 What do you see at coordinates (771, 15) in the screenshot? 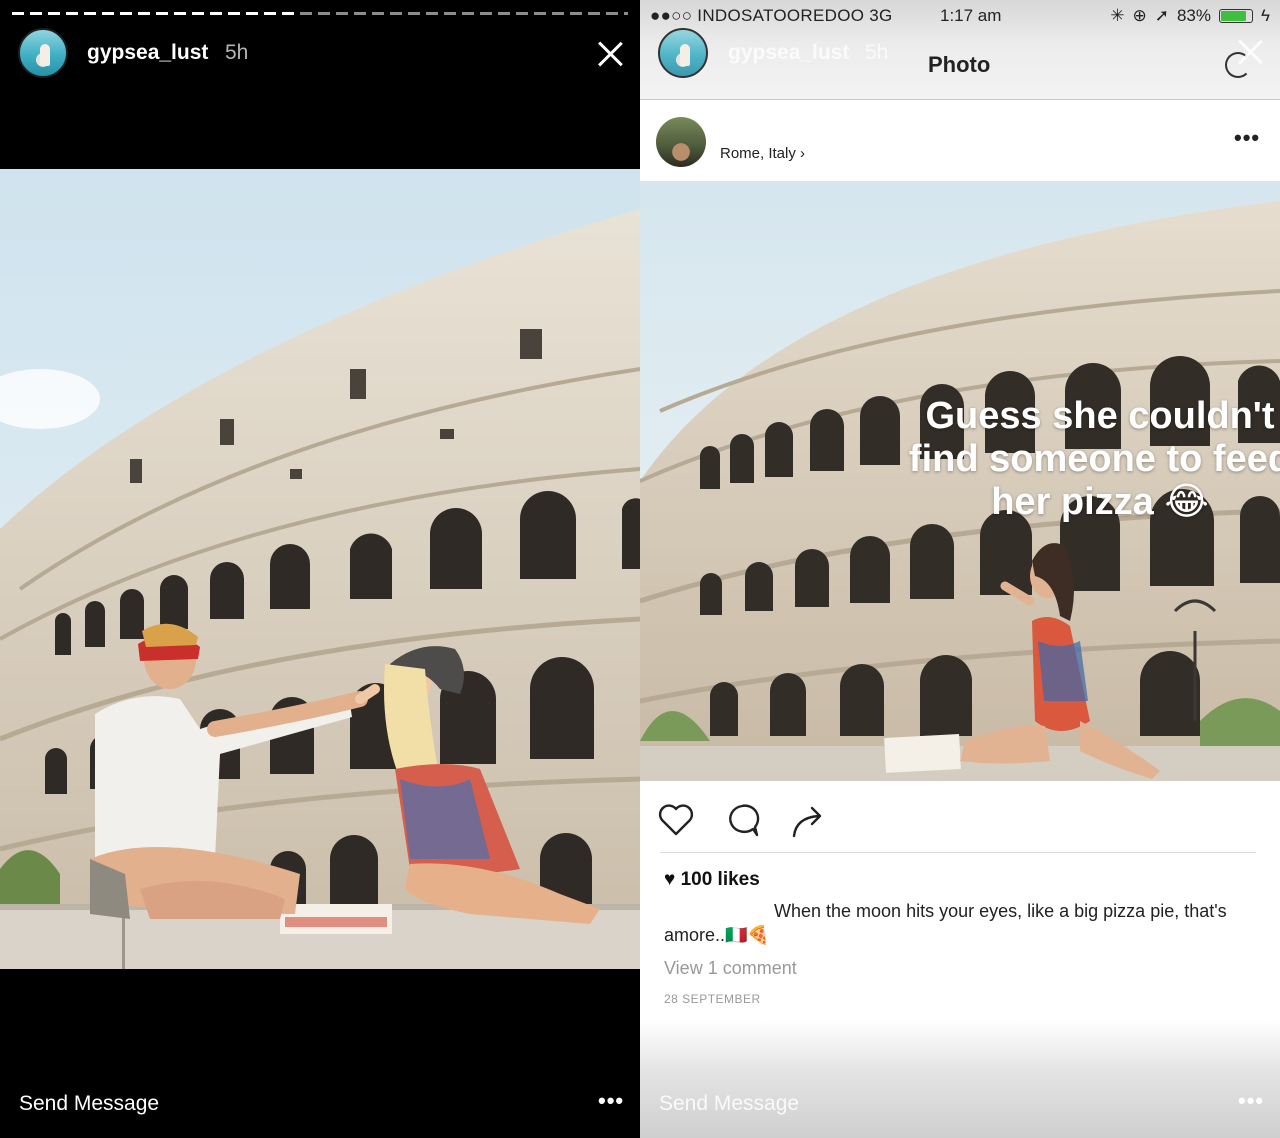
I see `carrier-name: ●●○○ INDOSATOOREDOO 3G` at bounding box center [771, 15].